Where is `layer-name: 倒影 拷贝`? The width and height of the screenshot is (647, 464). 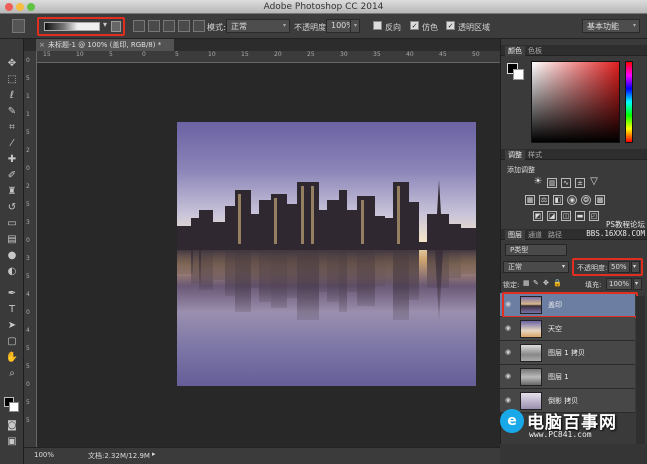 layer-name: 倒影 拷贝 is located at coordinates (563, 401).